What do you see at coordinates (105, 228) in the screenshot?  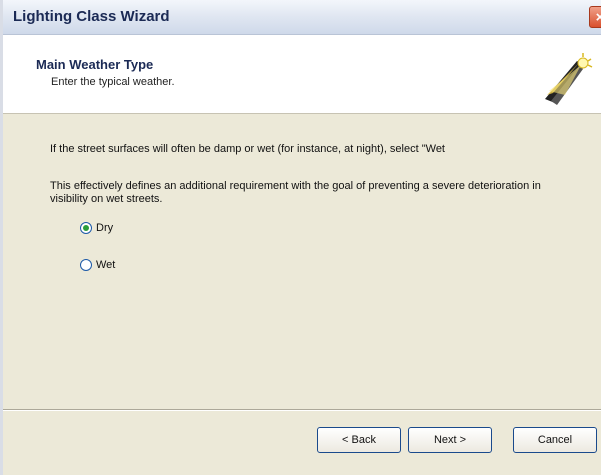 I see `radio-label-dry: Dry` at bounding box center [105, 228].